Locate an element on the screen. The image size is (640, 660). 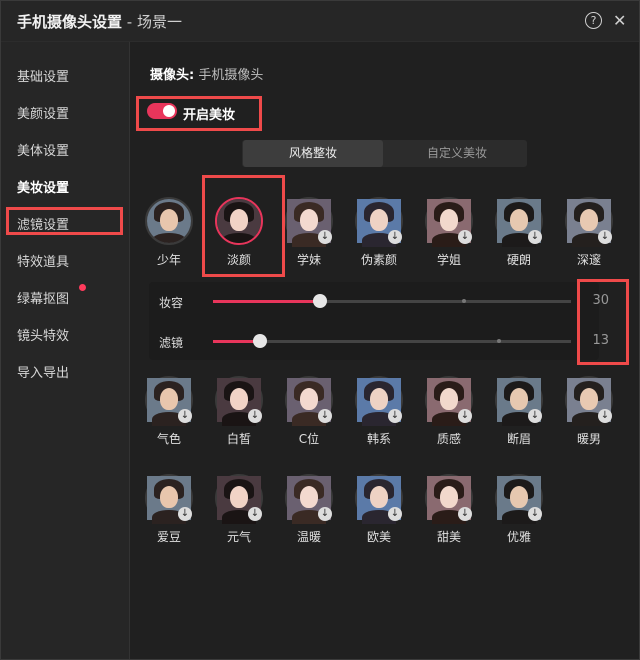
style-preset-r2-6: ↓ 暖男 is located at coordinates (589, 411).